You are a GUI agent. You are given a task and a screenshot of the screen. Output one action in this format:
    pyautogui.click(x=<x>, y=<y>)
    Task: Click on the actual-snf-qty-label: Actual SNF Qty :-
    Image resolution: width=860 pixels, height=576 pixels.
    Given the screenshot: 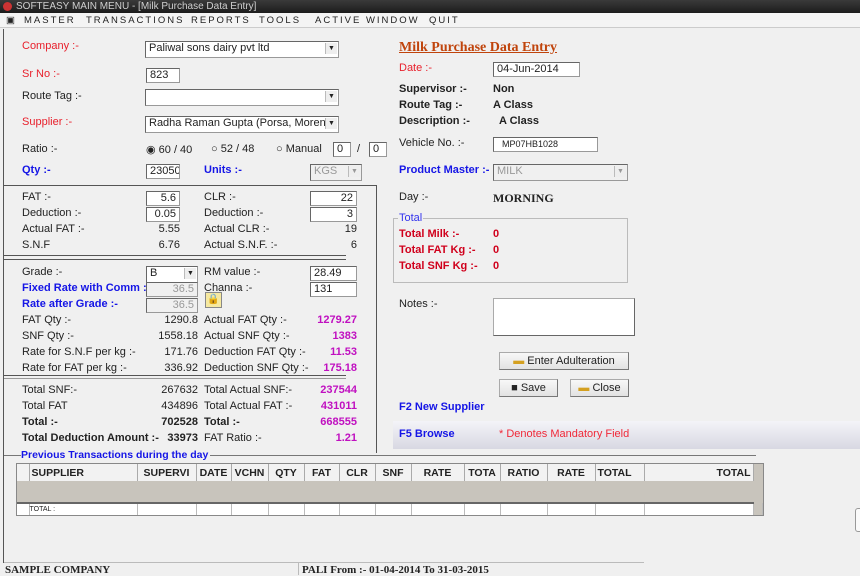 What is the action you would take?
    pyautogui.click(x=247, y=336)
    